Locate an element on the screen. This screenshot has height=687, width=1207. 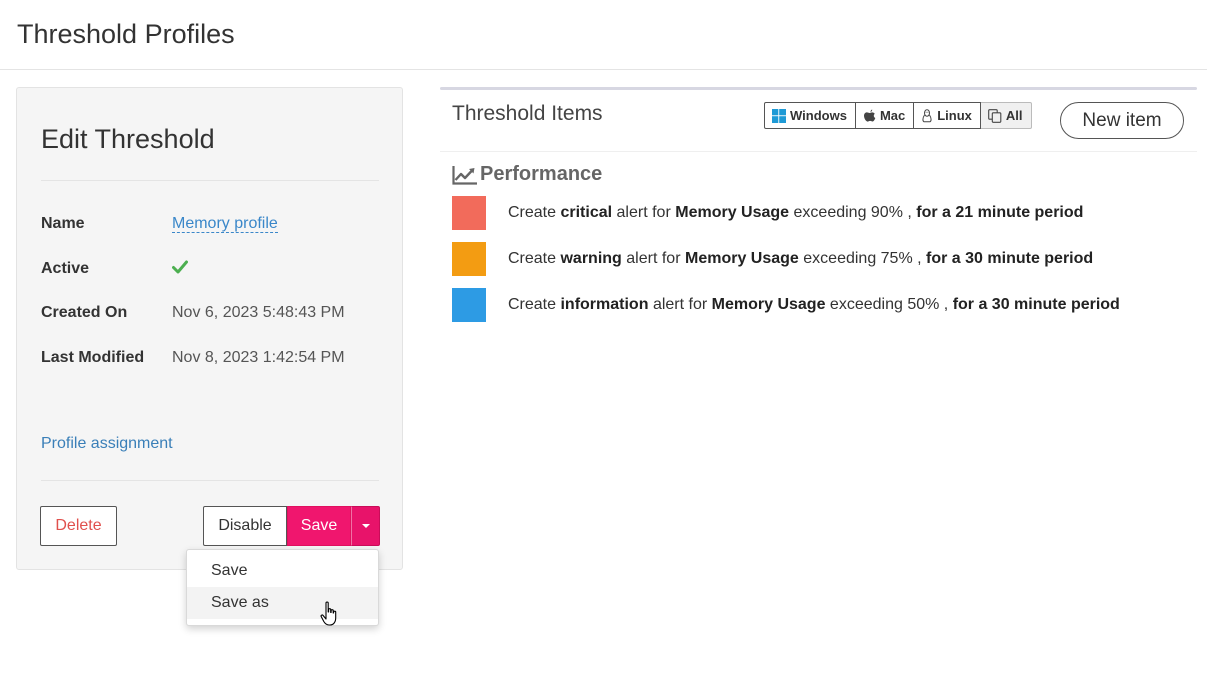
line-chart-icon is located at coordinates (464, 175).